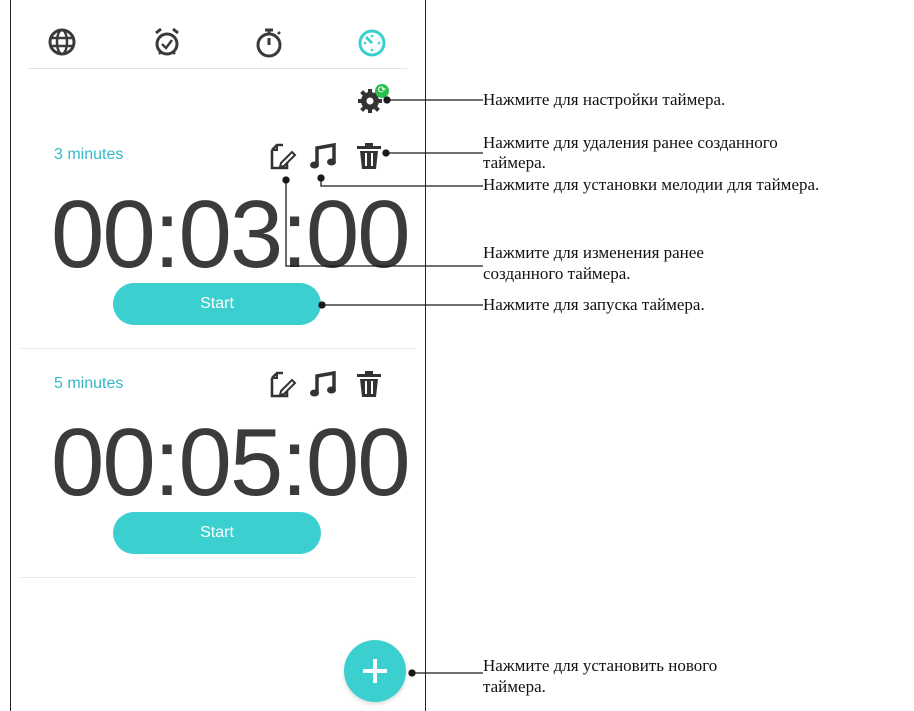 The width and height of the screenshot is (914, 711). What do you see at coordinates (514, 686) in the screenshot?
I see `callout-add-line2: таймера.` at bounding box center [514, 686].